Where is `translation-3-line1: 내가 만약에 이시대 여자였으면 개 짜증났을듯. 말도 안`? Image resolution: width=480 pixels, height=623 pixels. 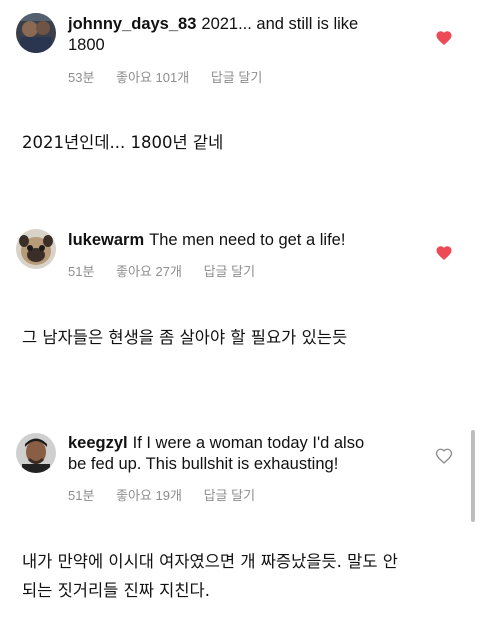
translation-3-line1: 내가 만약에 이시대 여자였으면 개 짜증났을듯. 말도 안 is located at coordinates (210, 561).